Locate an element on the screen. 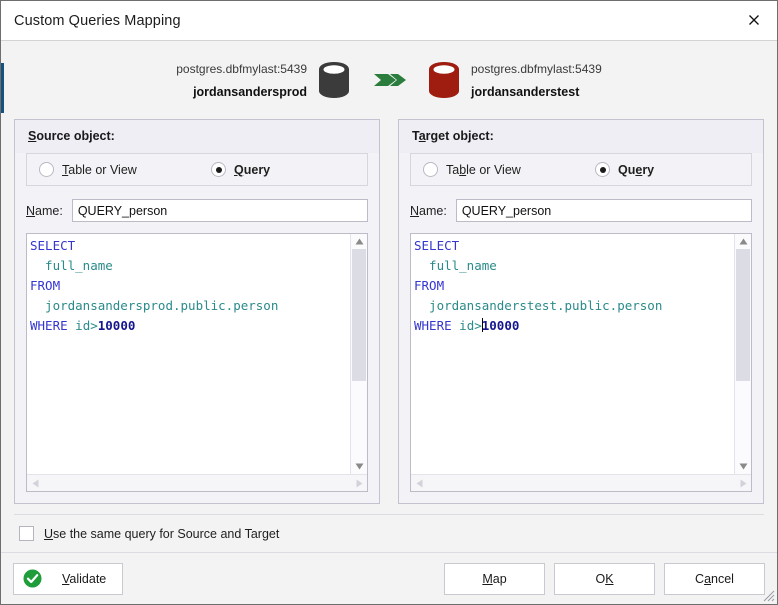 This screenshot has width=778, height=605. validate-button: Validate is located at coordinates (68, 578).